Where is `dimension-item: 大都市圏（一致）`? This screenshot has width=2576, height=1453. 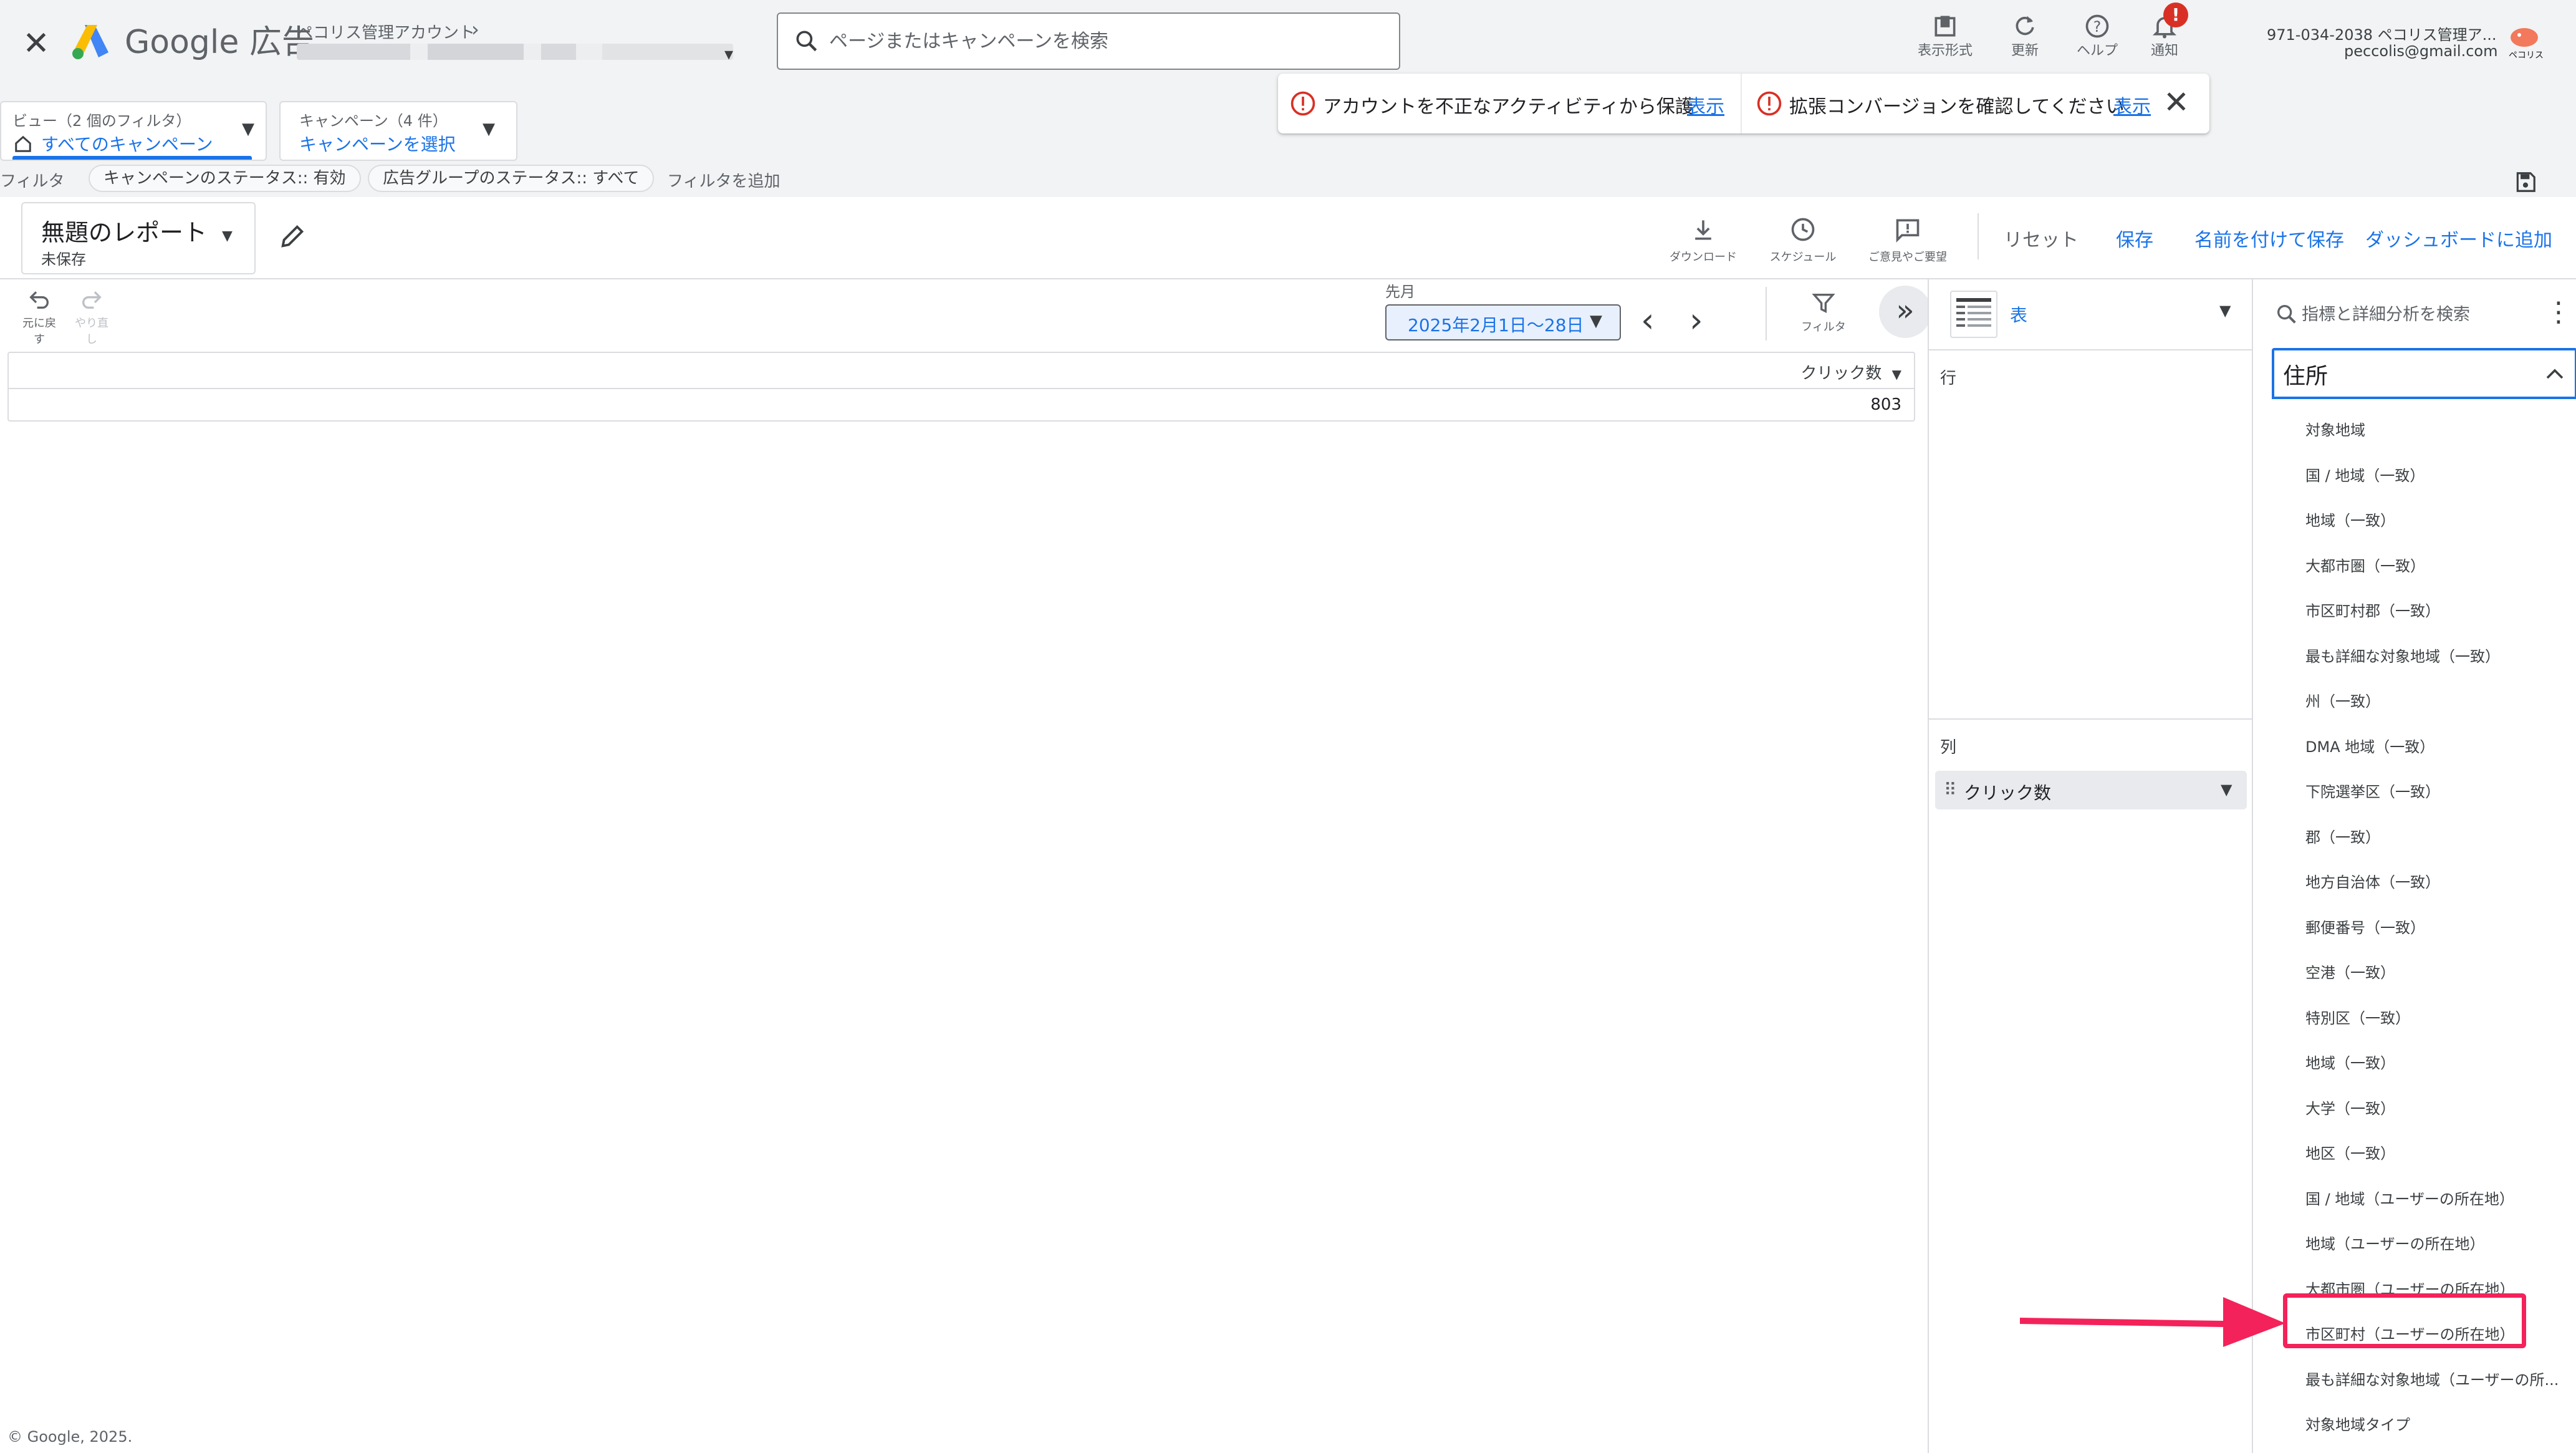
dimension-item: 大都市圏（一致） is located at coordinates (2365, 565).